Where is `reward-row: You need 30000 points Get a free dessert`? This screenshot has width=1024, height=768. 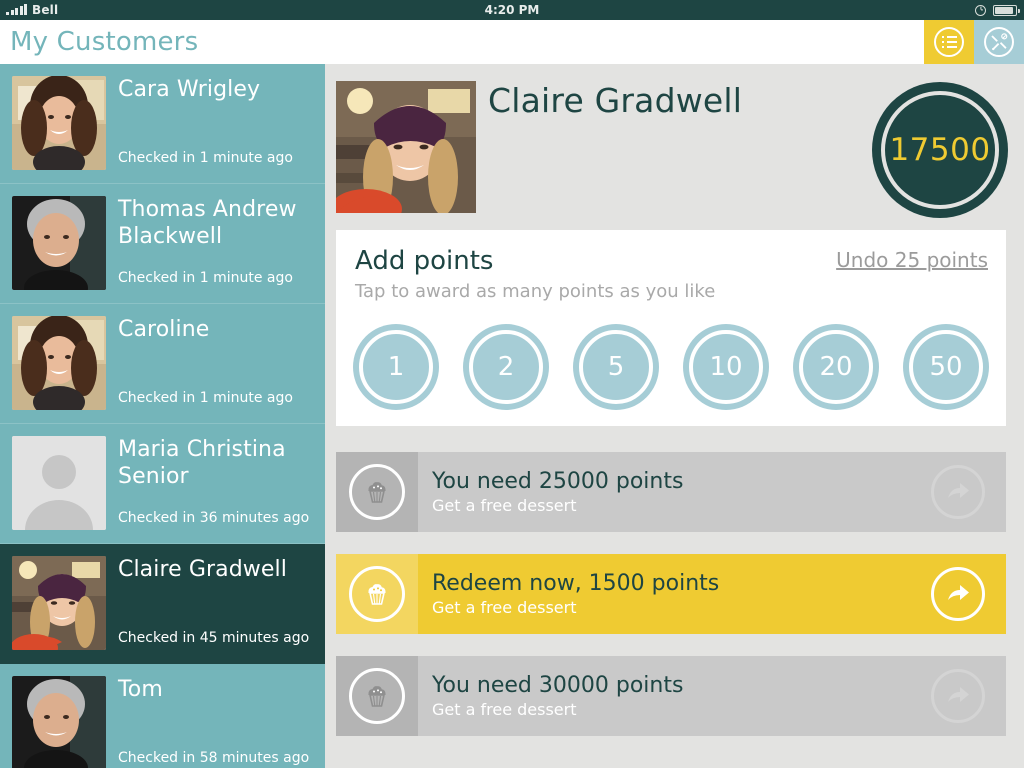
reward-row: You need 30000 points Get a free dessert is located at coordinates (671, 696).